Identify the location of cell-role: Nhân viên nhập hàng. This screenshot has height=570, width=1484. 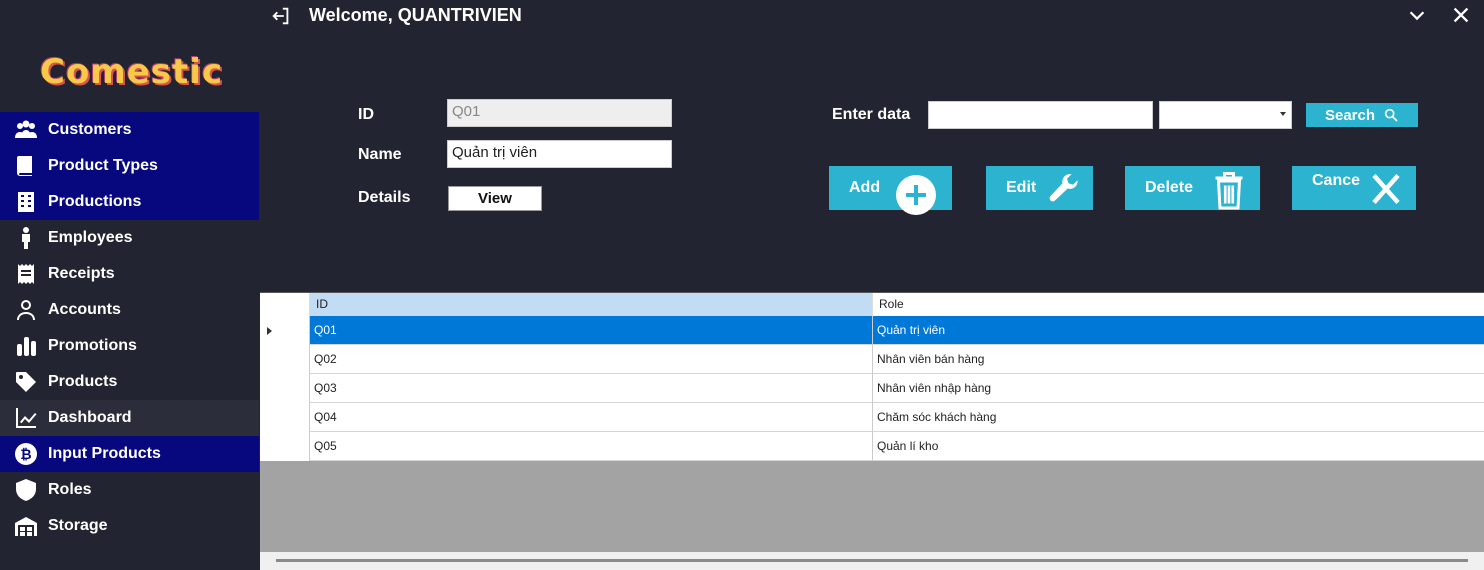
(1178, 388).